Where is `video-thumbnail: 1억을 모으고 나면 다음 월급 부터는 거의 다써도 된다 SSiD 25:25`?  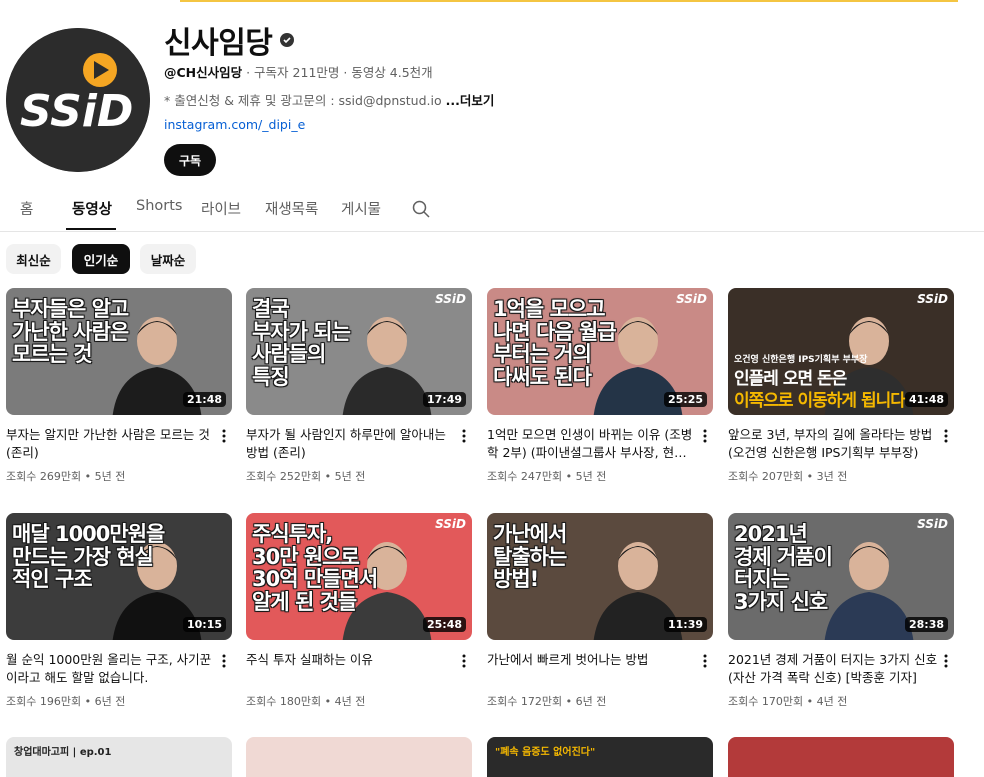
video-thumbnail: 1억을 모으고 나면 다음 월급 부터는 거의 다써도 된다 SSiD 25:25 is located at coordinates (600, 351).